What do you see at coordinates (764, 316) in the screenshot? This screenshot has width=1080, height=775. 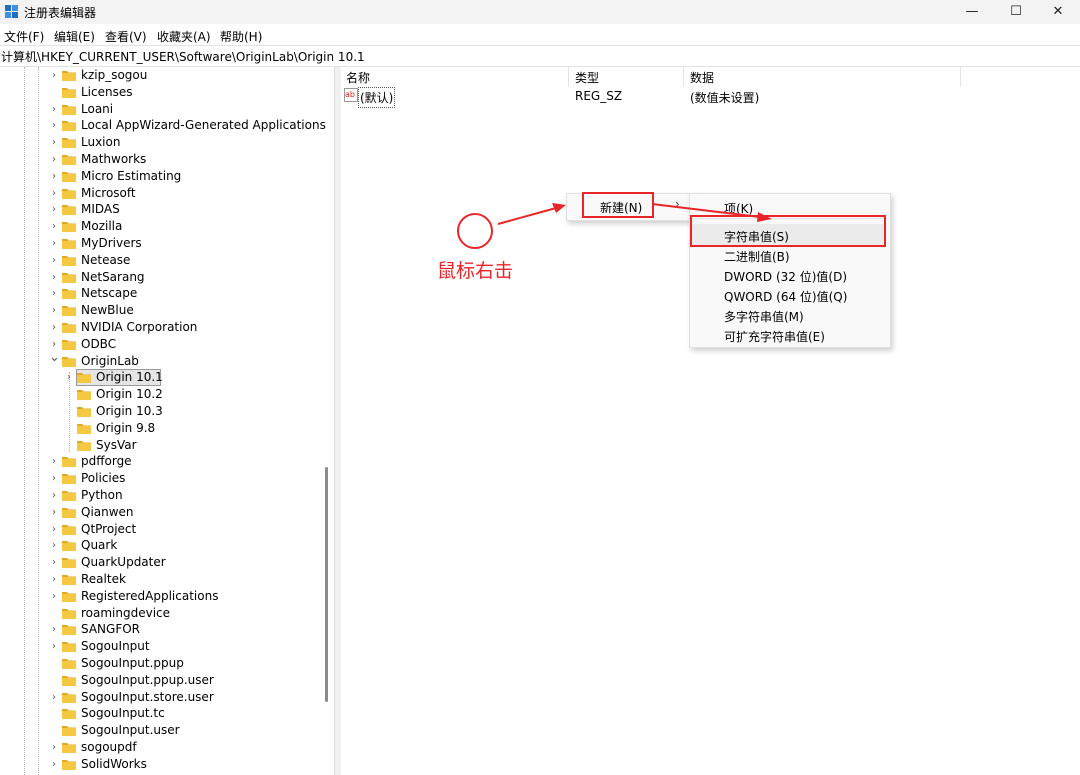 I see `menu-item-multi-string-value: 多字符串值(M)` at bounding box center [764, 316].